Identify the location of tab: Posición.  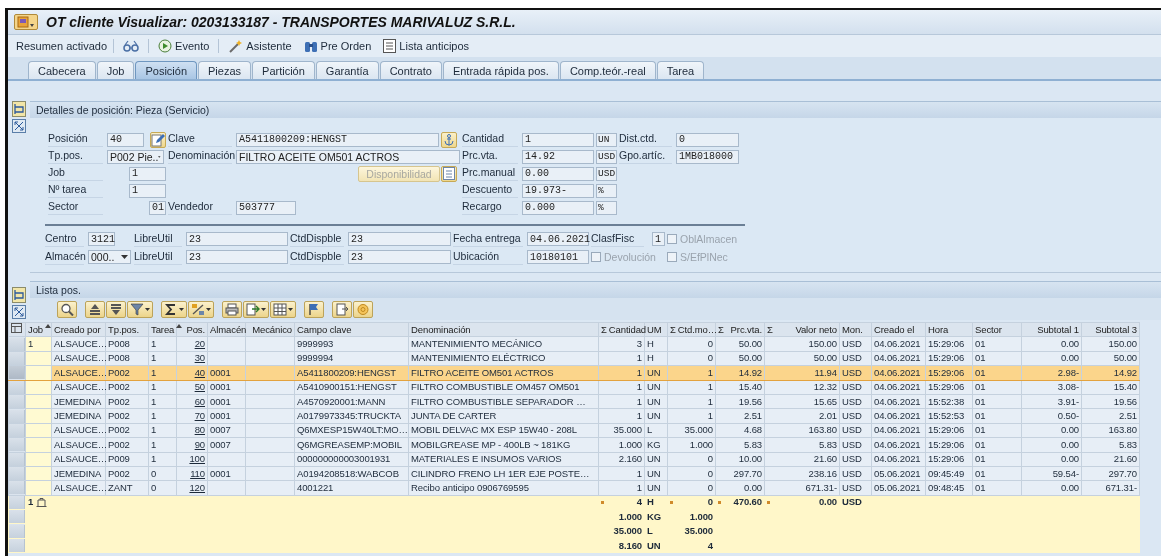
(166, 70).